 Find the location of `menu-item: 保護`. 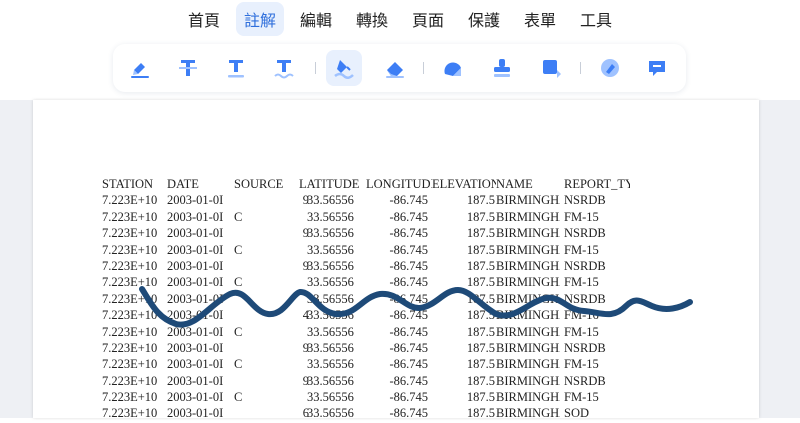

menu-item: 保護 is located at coordinates (484, 19).